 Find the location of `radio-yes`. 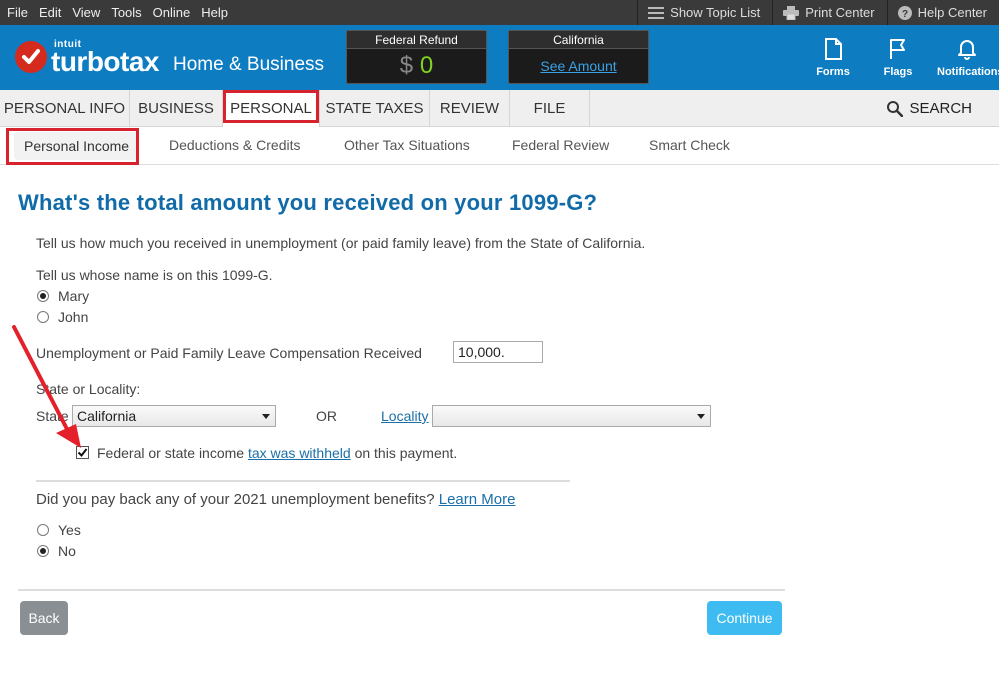

radio-yes is located at coordinates (43, 530).